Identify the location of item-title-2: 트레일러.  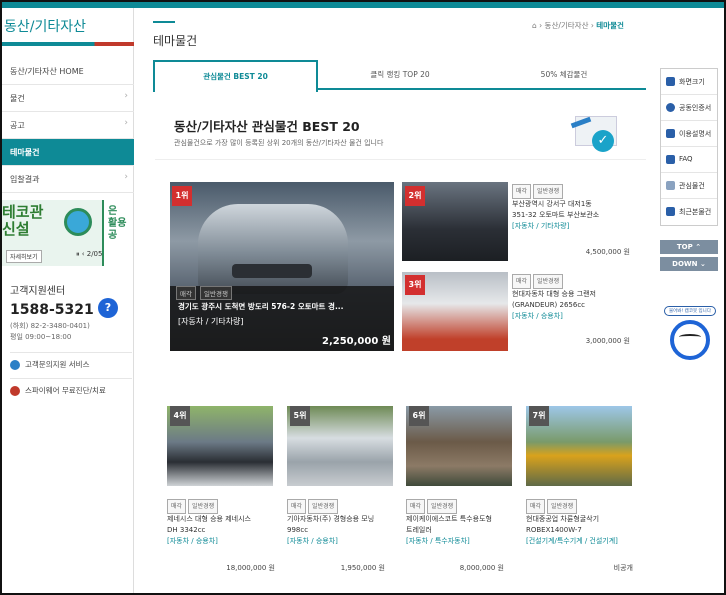
(419, 530).